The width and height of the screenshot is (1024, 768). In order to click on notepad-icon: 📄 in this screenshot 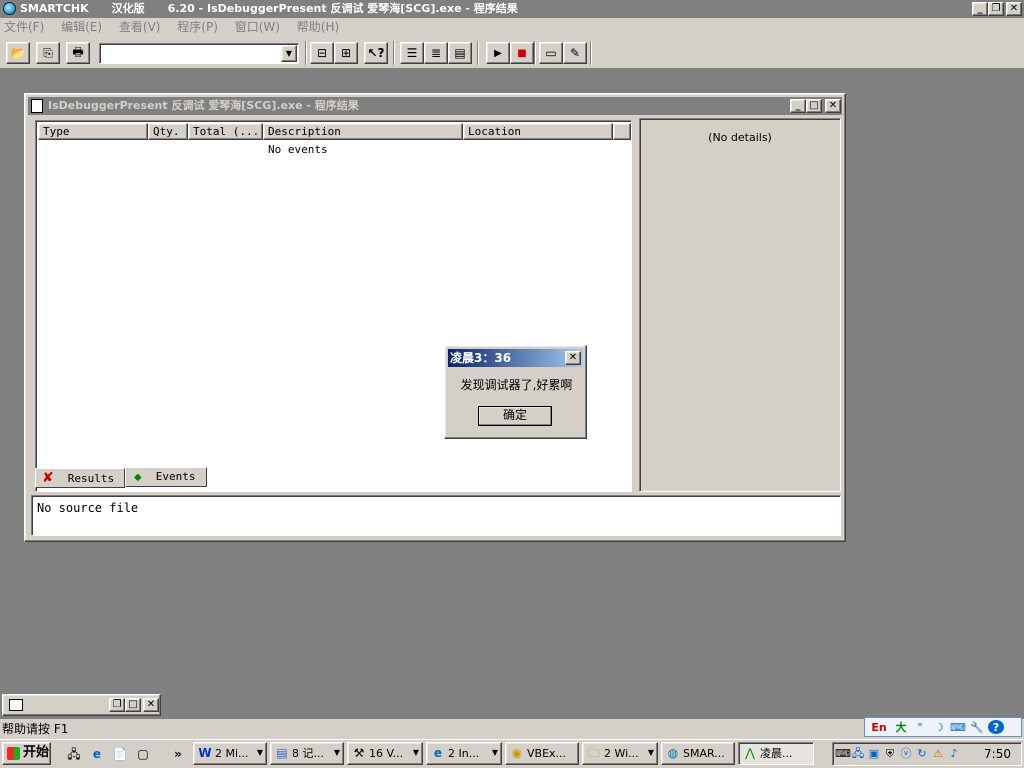, I will do `click(120, 754)`.